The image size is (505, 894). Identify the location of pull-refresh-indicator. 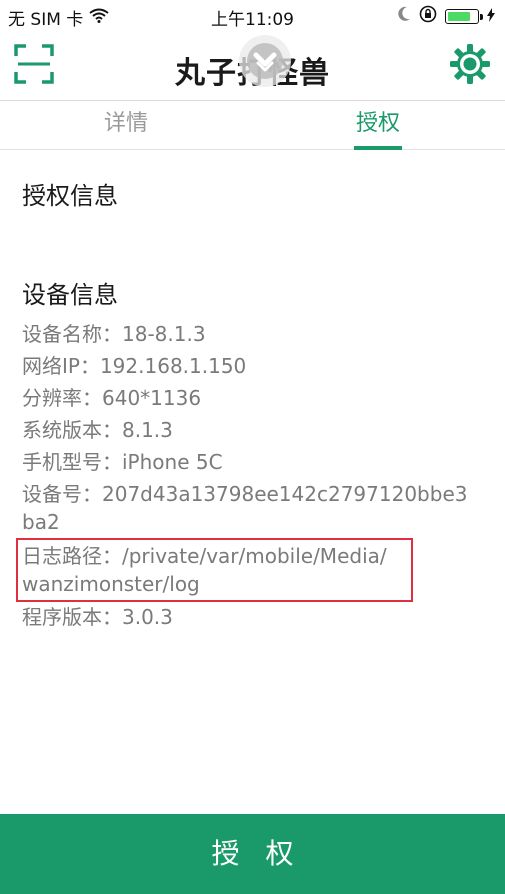
(265, 61).